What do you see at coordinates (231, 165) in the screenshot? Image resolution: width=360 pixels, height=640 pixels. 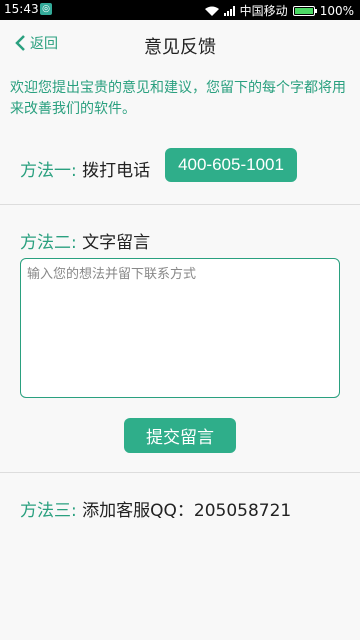 I see `call-phone-button: 400-605-1001` at bounding box center [231, 165].